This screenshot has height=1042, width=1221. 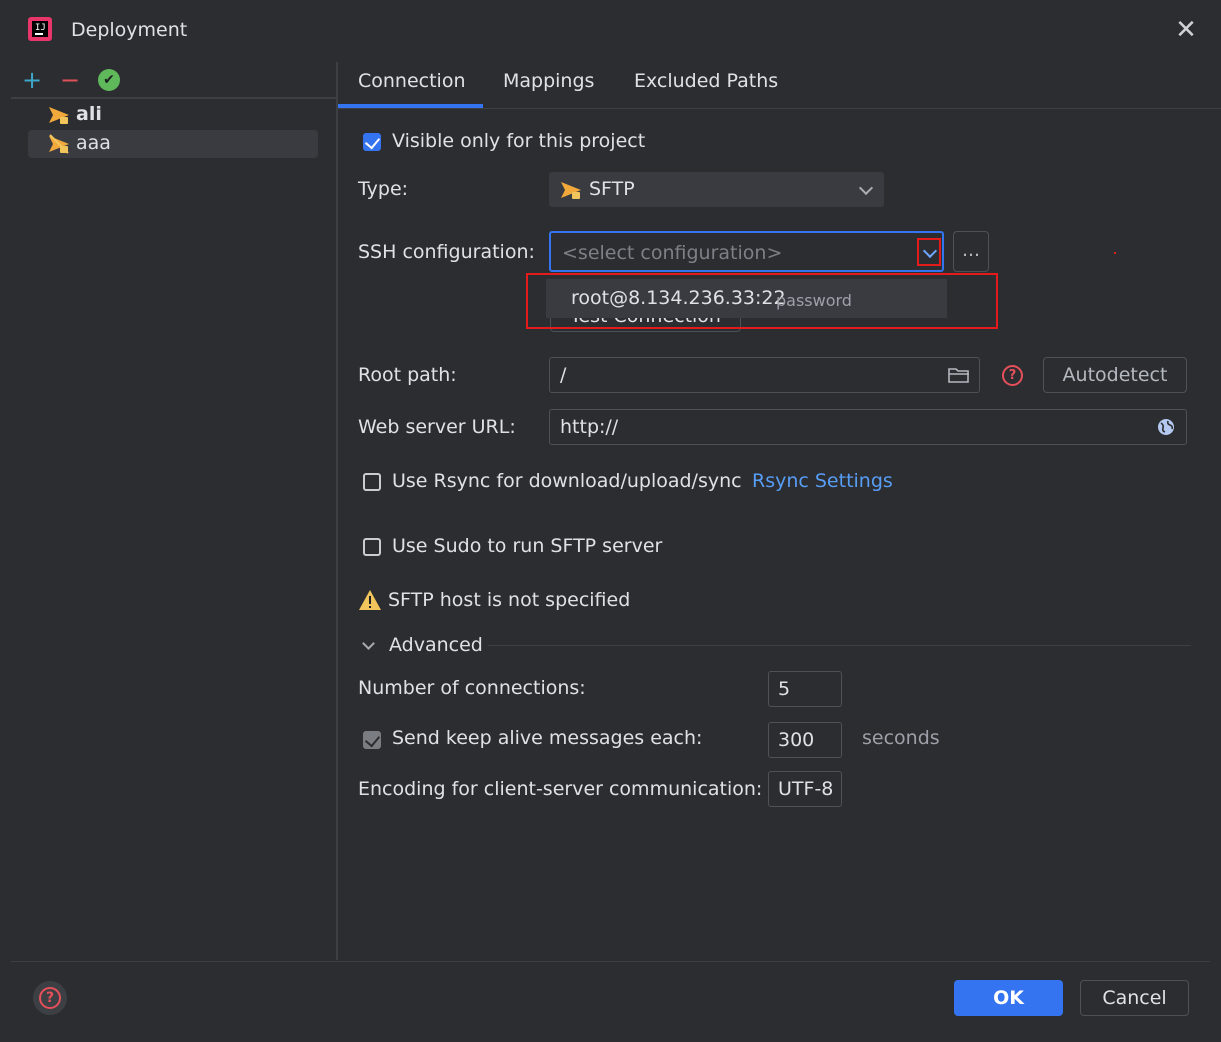 I want to click on advanced-divider, so click(x=839, y=645).